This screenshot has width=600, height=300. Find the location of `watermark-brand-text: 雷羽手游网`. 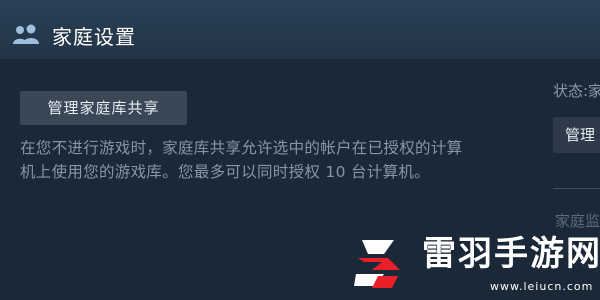

watermark-brand-text: 雷羽手游网 is located at coordinates (511, 254).